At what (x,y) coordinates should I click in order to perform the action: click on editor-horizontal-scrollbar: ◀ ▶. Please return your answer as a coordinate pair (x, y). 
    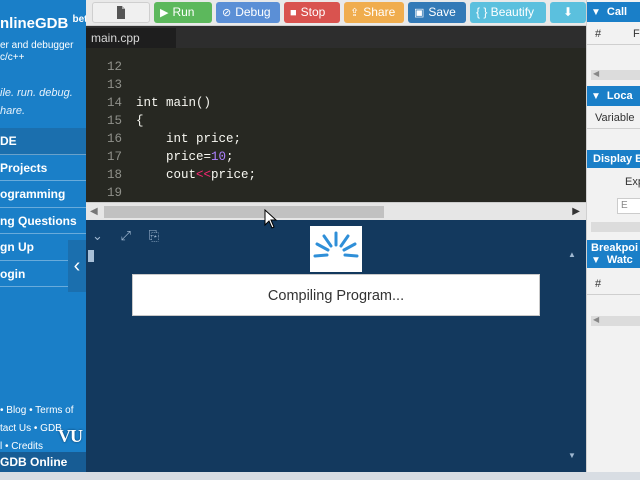
    Looking at the image, I should click on (336, 211).